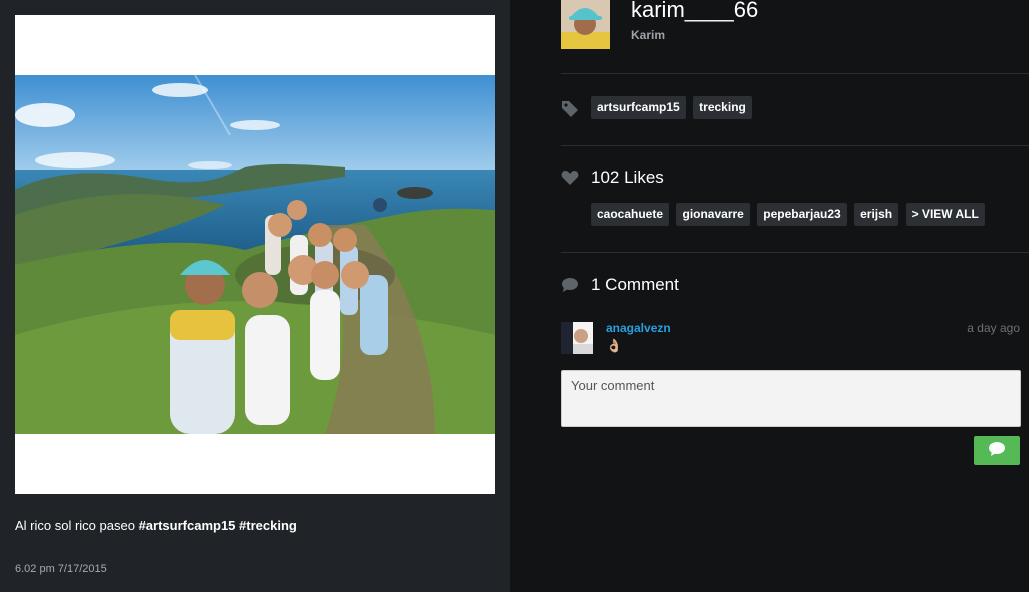 This screenshot has height=592, width=1029. What do you see at coordinates (61, 569) in the screenshot?
I see `post-timestamp: 6.02 pm 7/17/2015` at bounding box center [61, 569].